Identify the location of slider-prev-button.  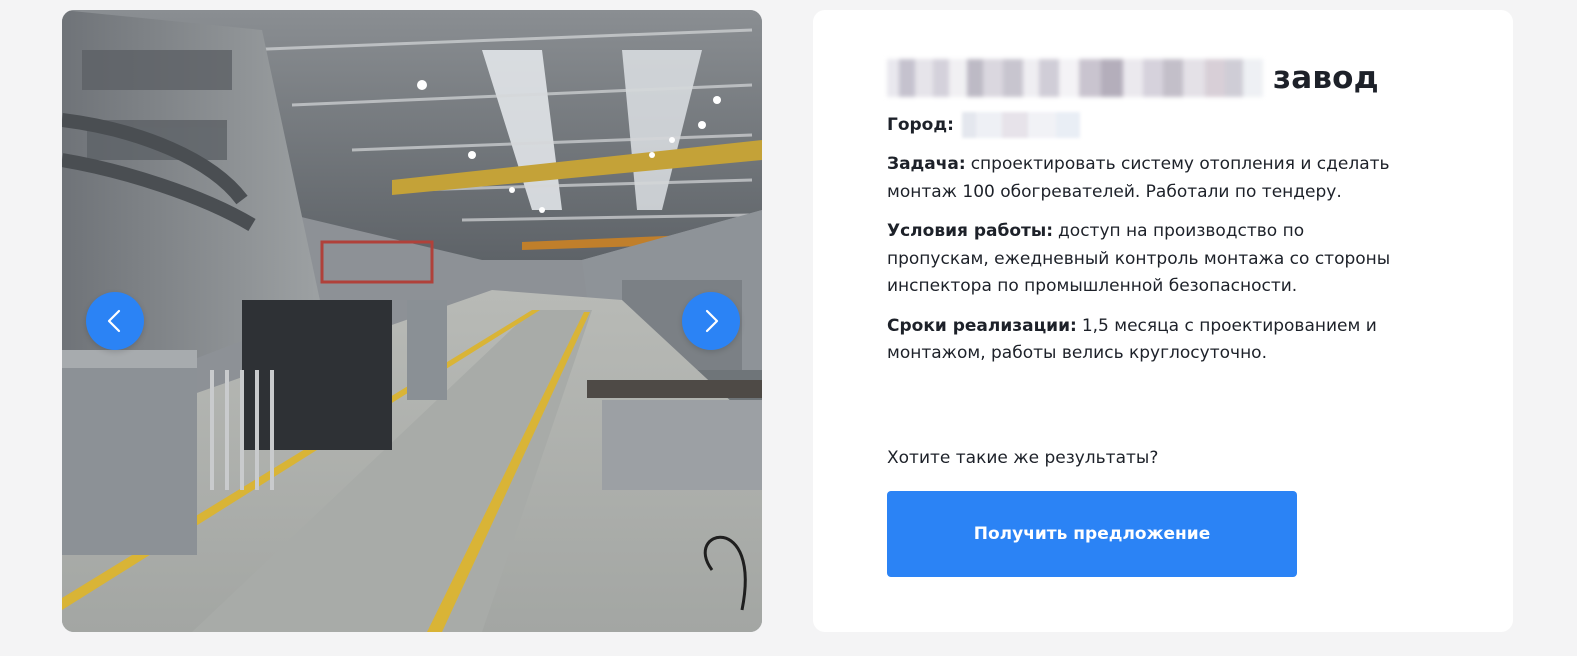
(115, 321).